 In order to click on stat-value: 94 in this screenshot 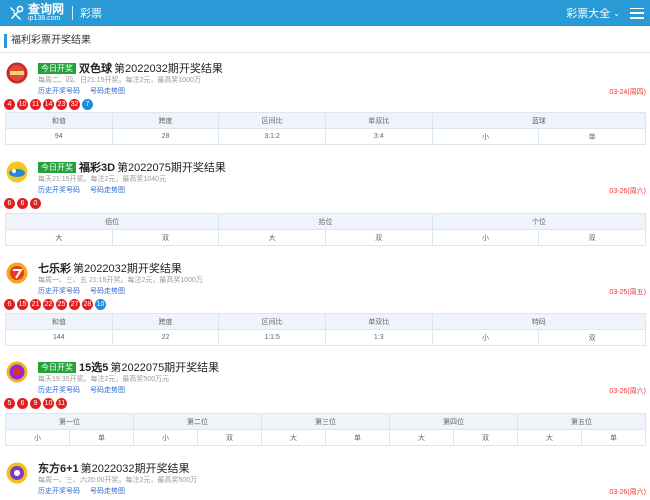, I will do `click(59, 136)`.